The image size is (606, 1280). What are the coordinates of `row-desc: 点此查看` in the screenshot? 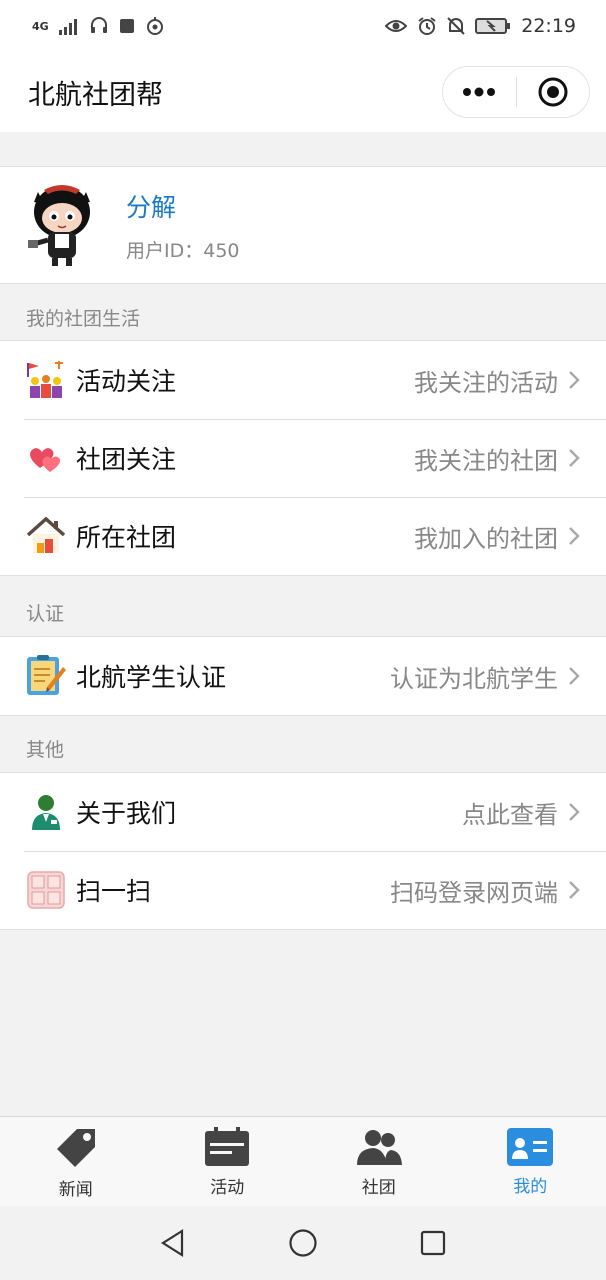 It's located at (510, 814).